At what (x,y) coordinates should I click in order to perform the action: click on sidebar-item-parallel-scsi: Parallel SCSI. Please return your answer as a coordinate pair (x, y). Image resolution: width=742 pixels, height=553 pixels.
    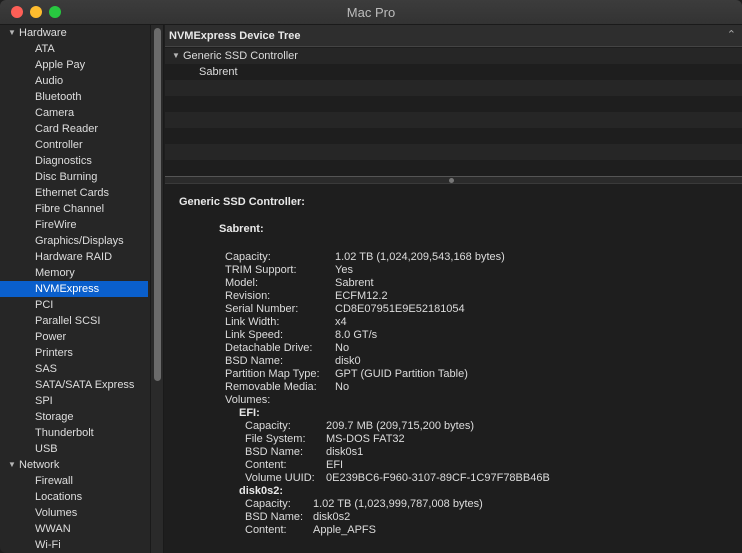
    Looking at the image, I should click on (74, 321).